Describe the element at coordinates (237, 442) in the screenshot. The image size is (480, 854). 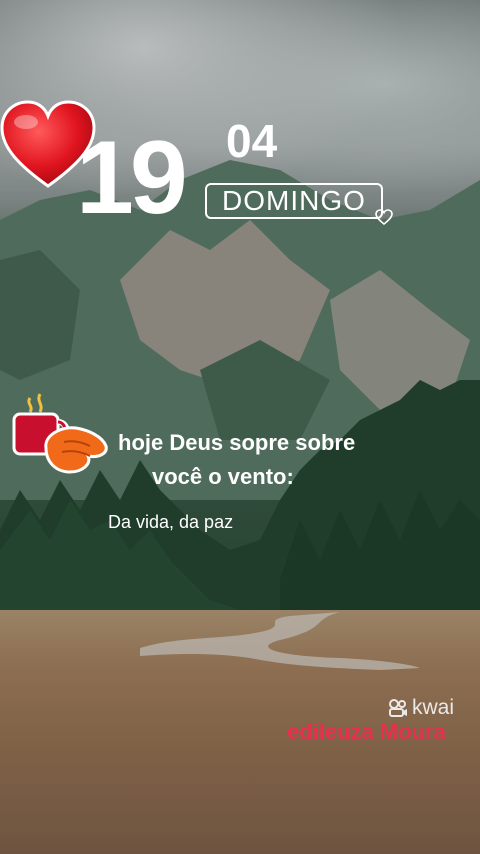
I see `message-line-1: hoje Deus sopre sobre` at that location.